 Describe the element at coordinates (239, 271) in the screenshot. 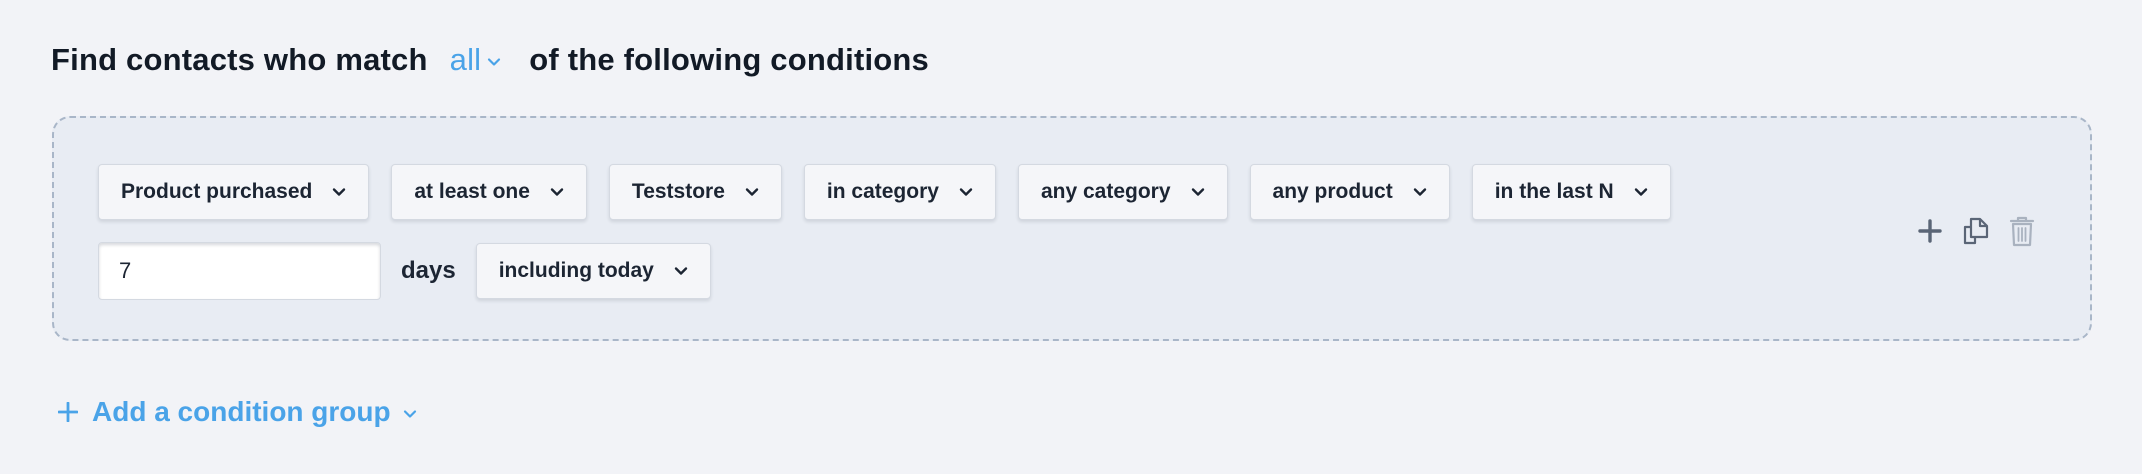

I see `days-count-input` at that location.